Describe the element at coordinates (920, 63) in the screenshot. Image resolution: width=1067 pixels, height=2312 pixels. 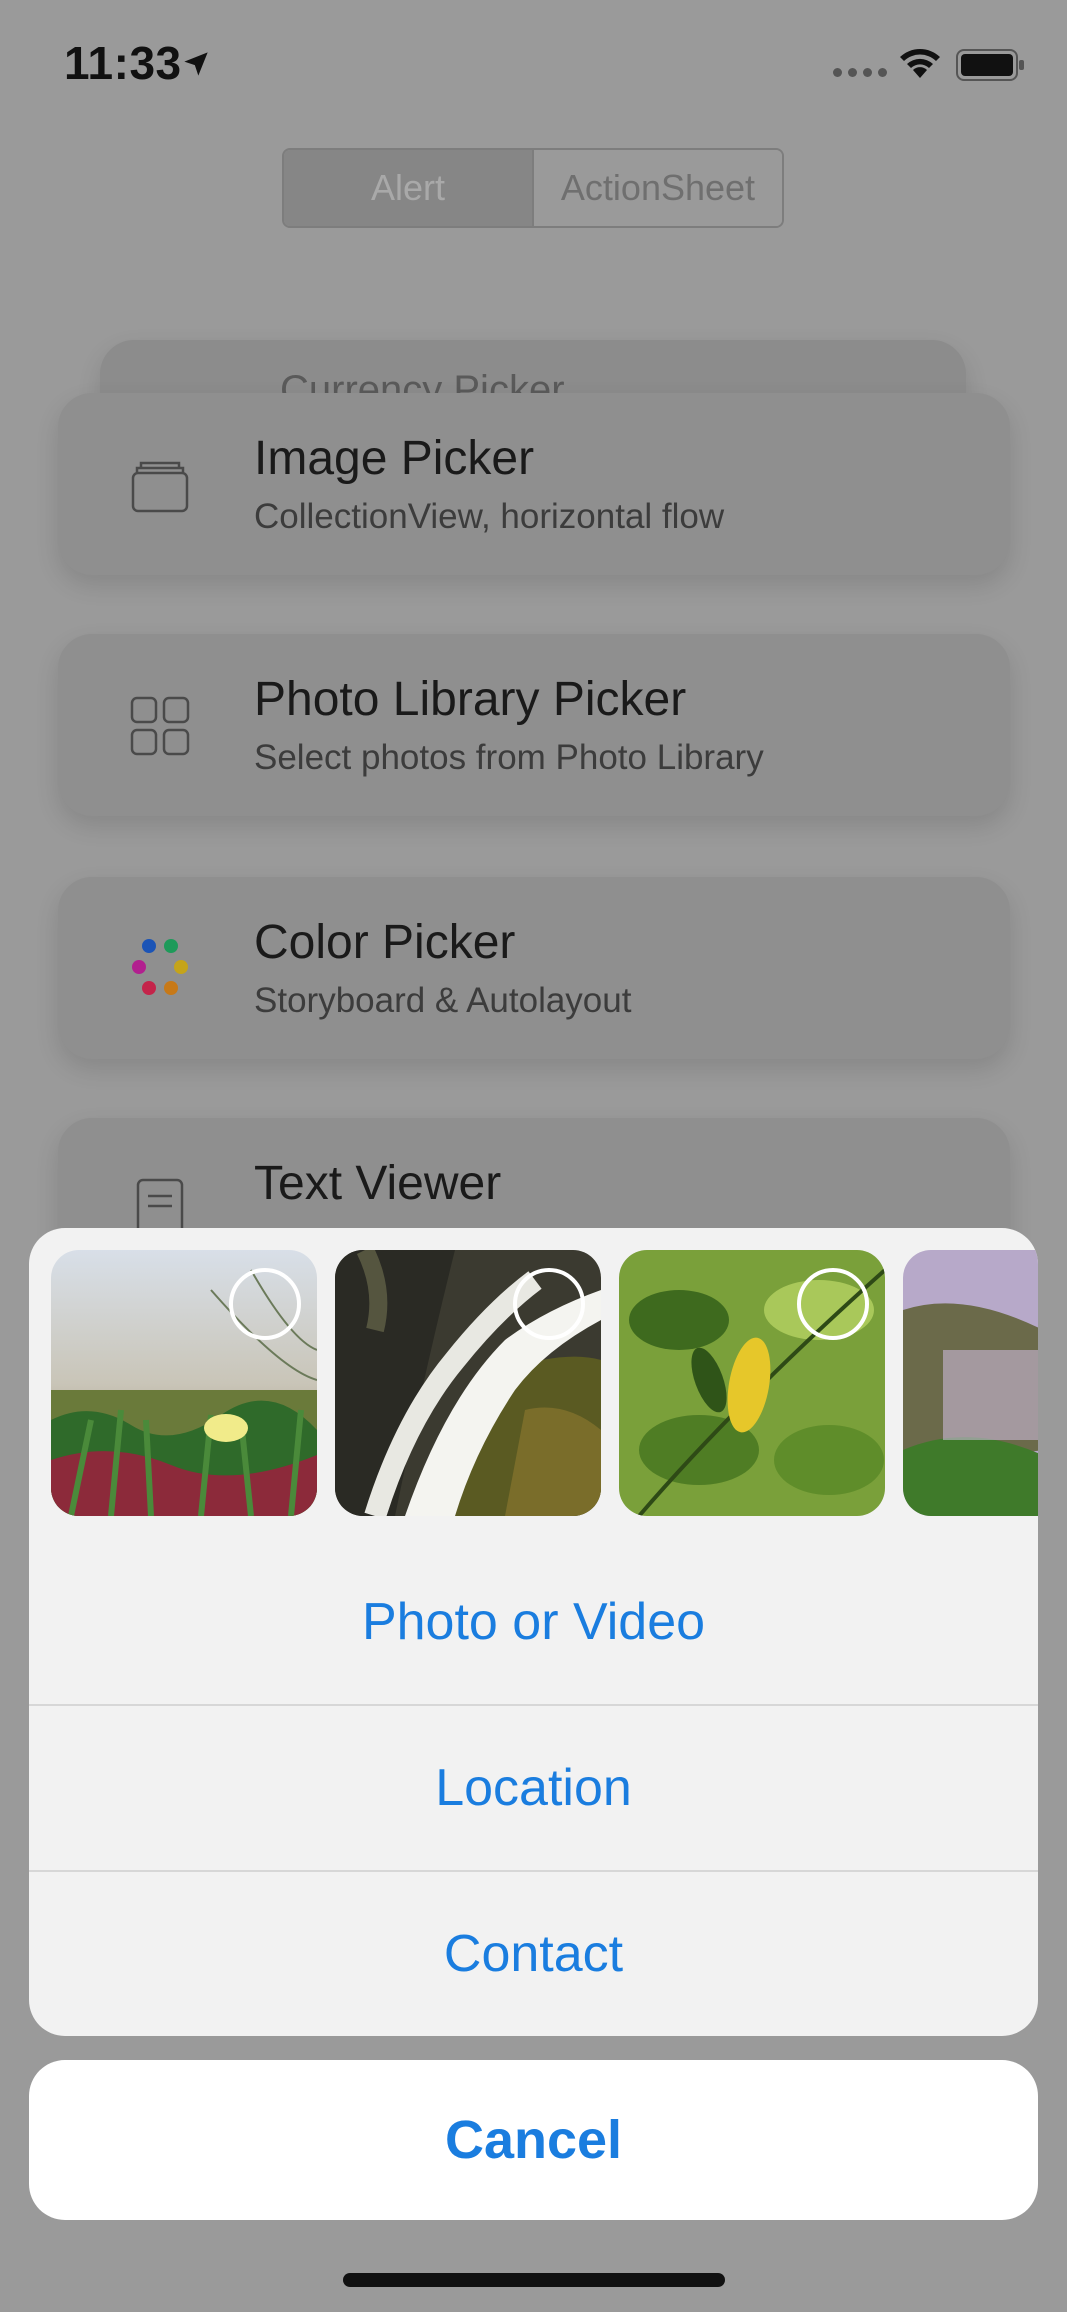
I see `wifi-icon` at that location.